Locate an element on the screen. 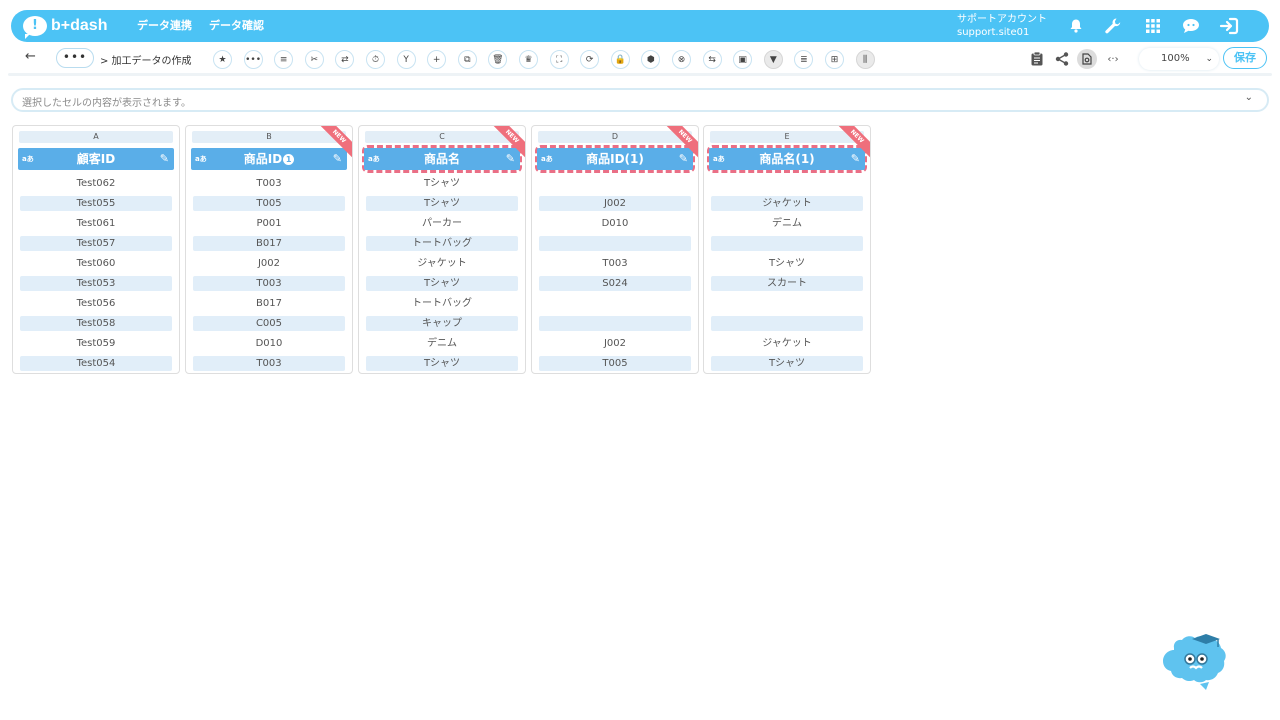 This screenshot has height=720, width=1280. column-letter: A is located at coordinates (96, 137).